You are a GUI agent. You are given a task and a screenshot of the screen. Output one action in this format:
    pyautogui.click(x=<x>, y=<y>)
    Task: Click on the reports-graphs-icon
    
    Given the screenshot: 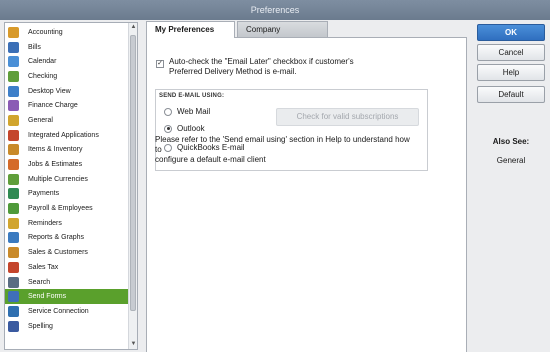 What is the action you would take?
    pyautogui.click(x=13, y=238)
    